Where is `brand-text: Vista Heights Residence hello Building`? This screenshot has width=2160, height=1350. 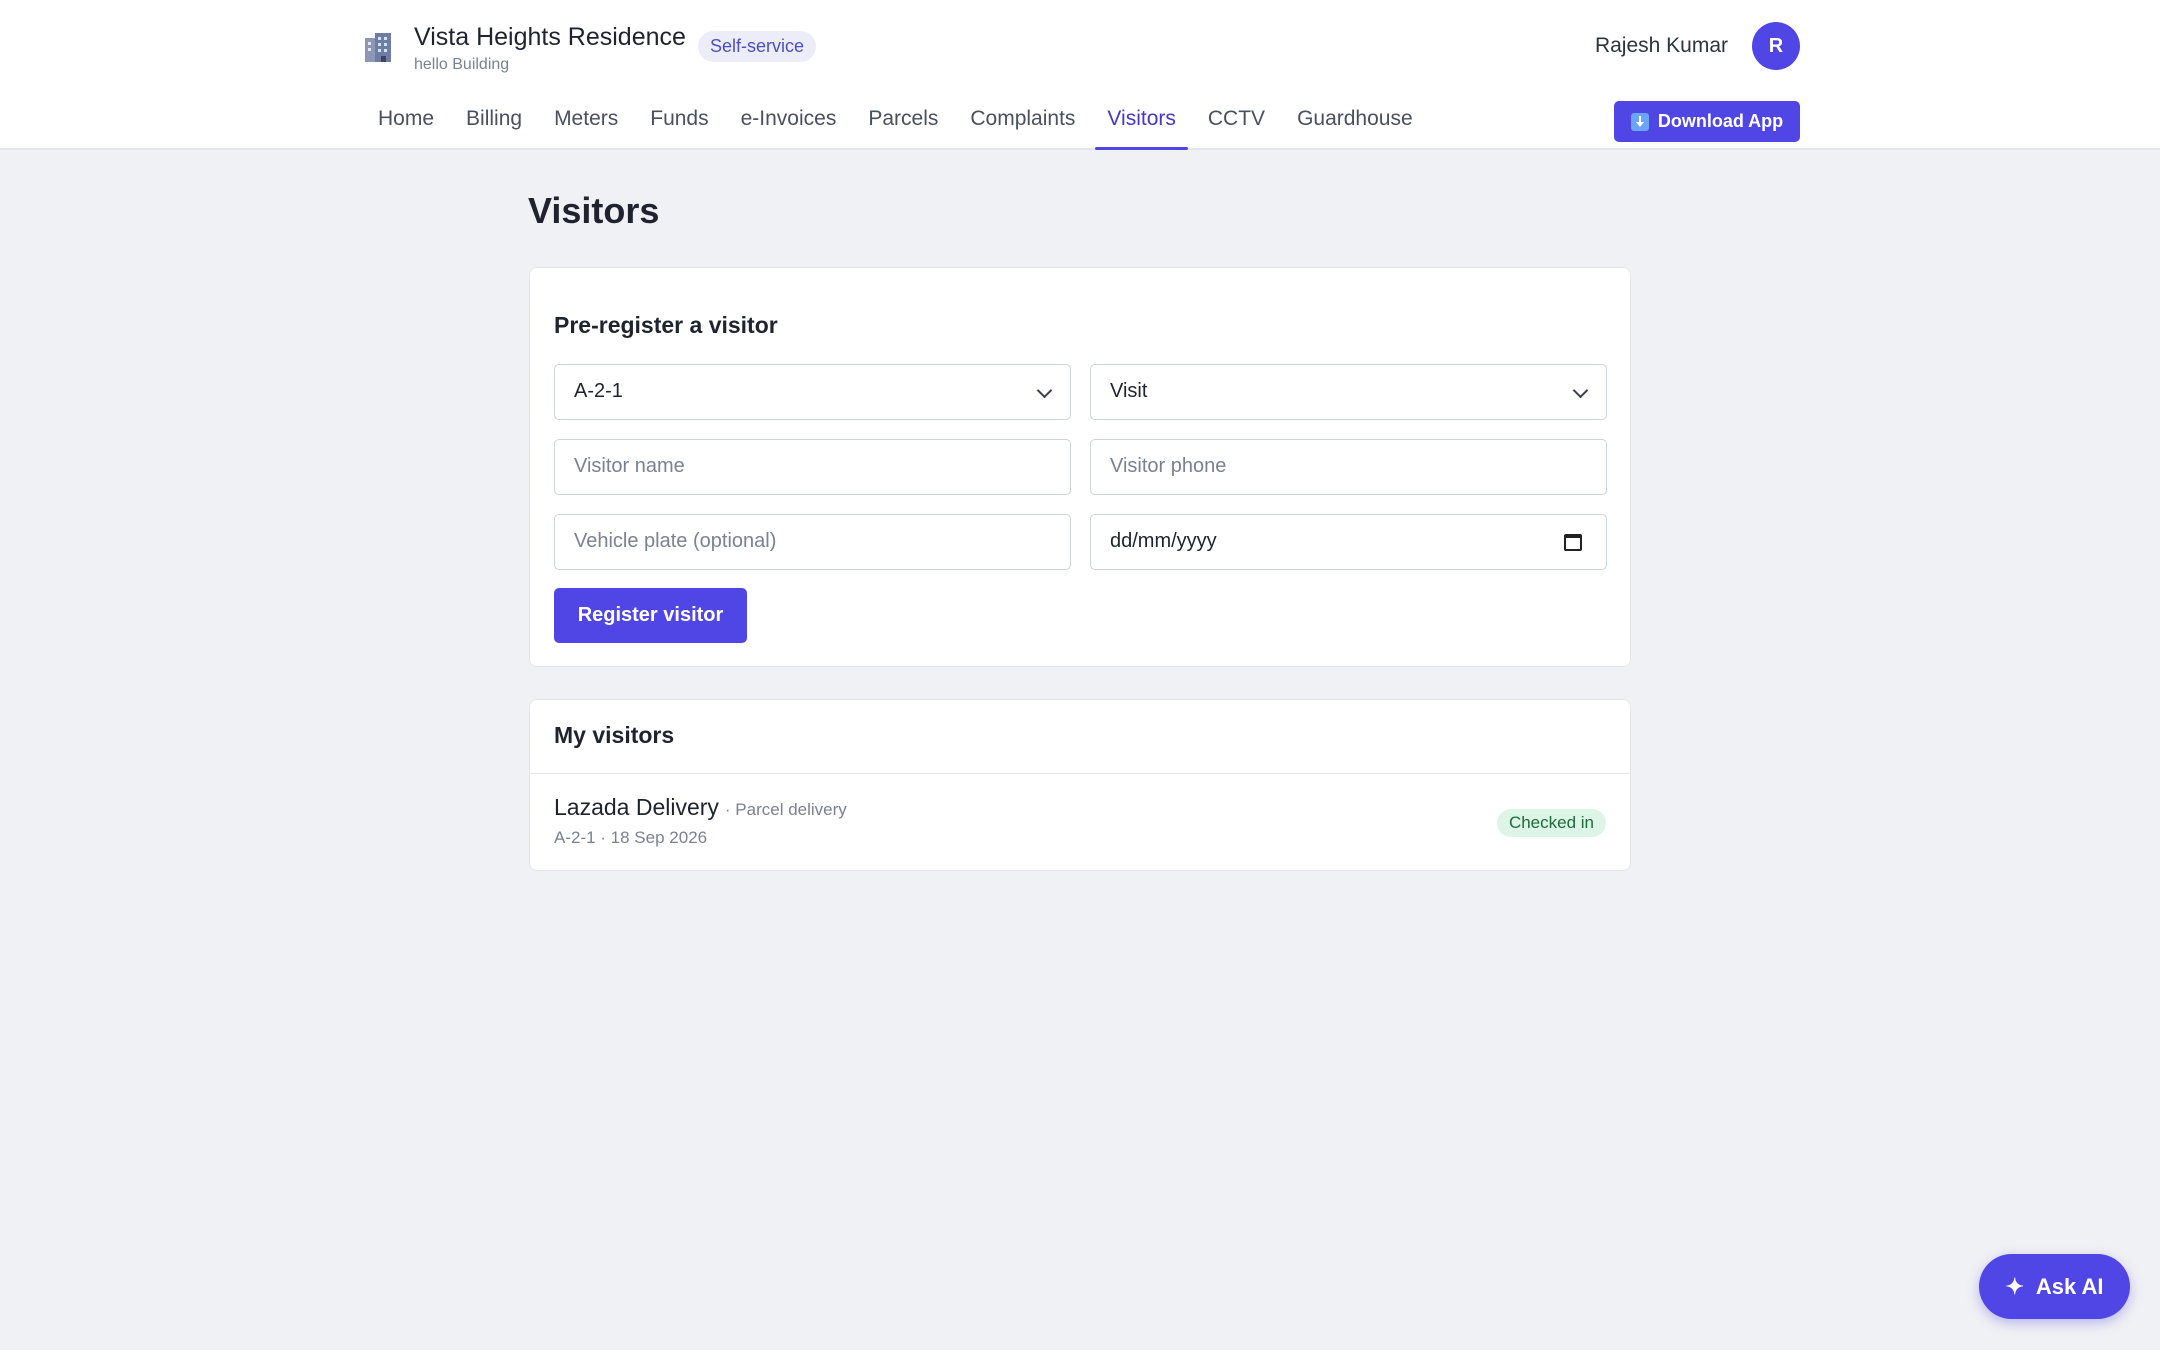 brand-text: Vista Heights Residence hello Building is located at coordinates (550, 48).